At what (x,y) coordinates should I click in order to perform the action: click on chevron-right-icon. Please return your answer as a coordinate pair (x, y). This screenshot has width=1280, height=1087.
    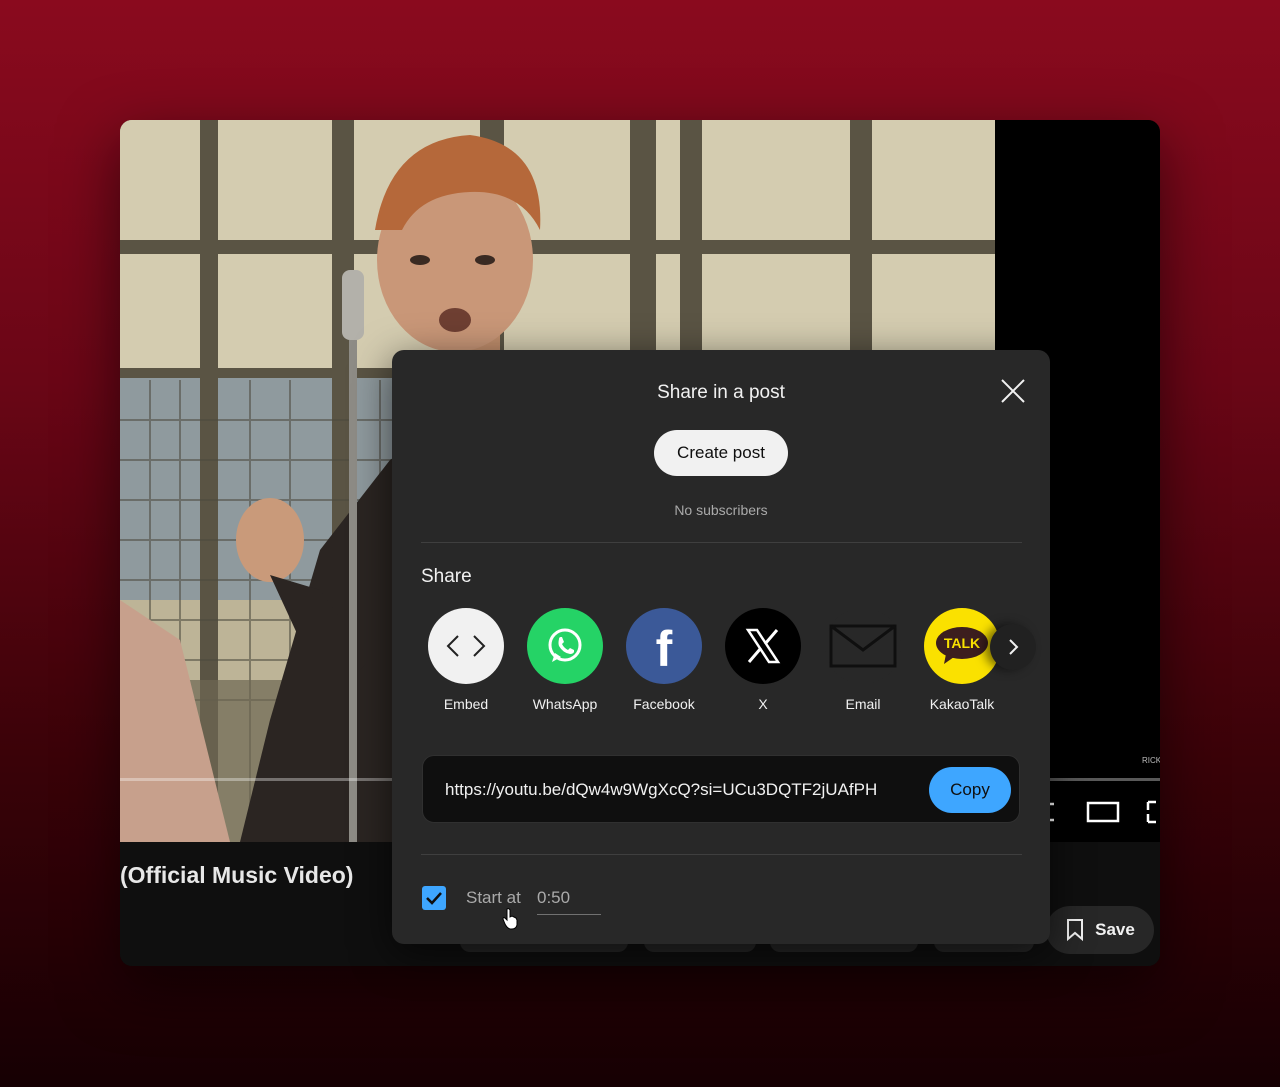
    Looking at the image, I should click on (1014, 647).